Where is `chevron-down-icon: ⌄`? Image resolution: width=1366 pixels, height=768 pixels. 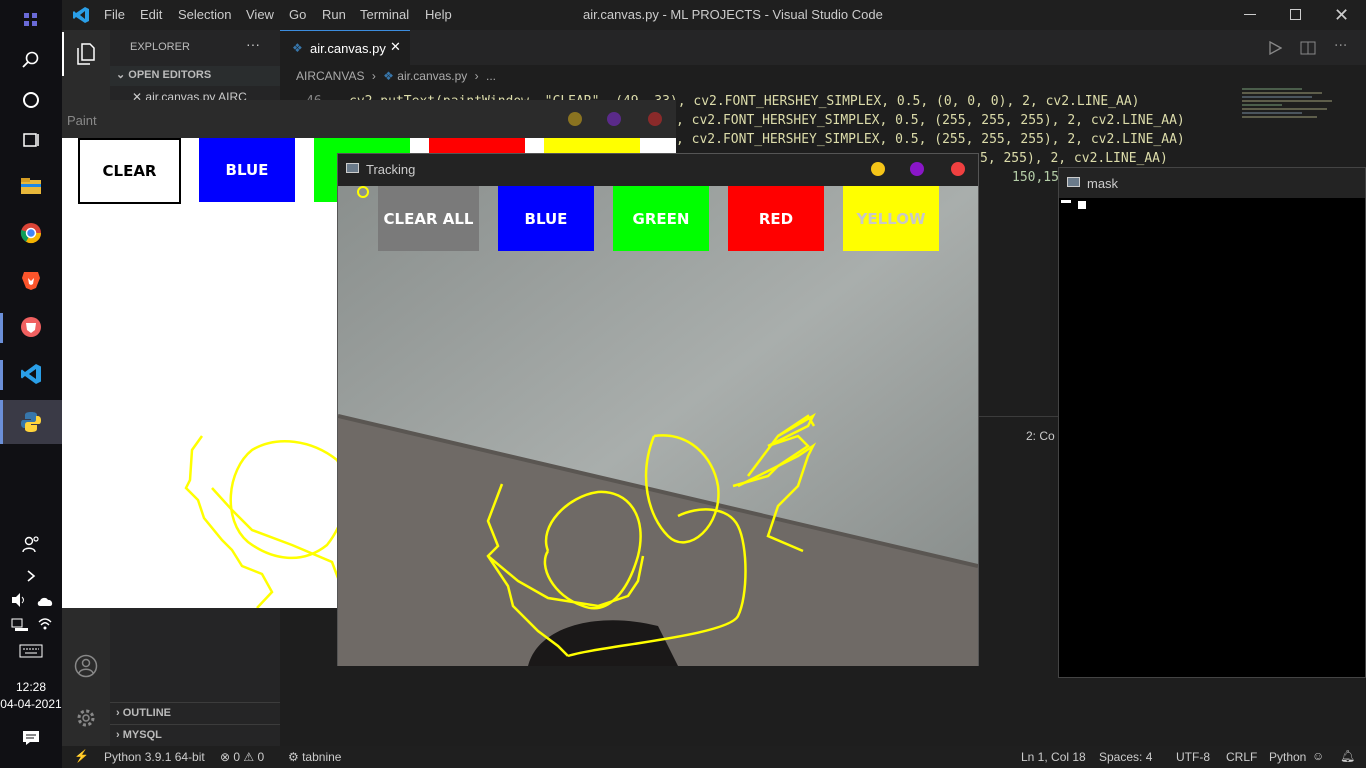
chevron-down-icon: ⌄ is located at coordinates (122, 75).